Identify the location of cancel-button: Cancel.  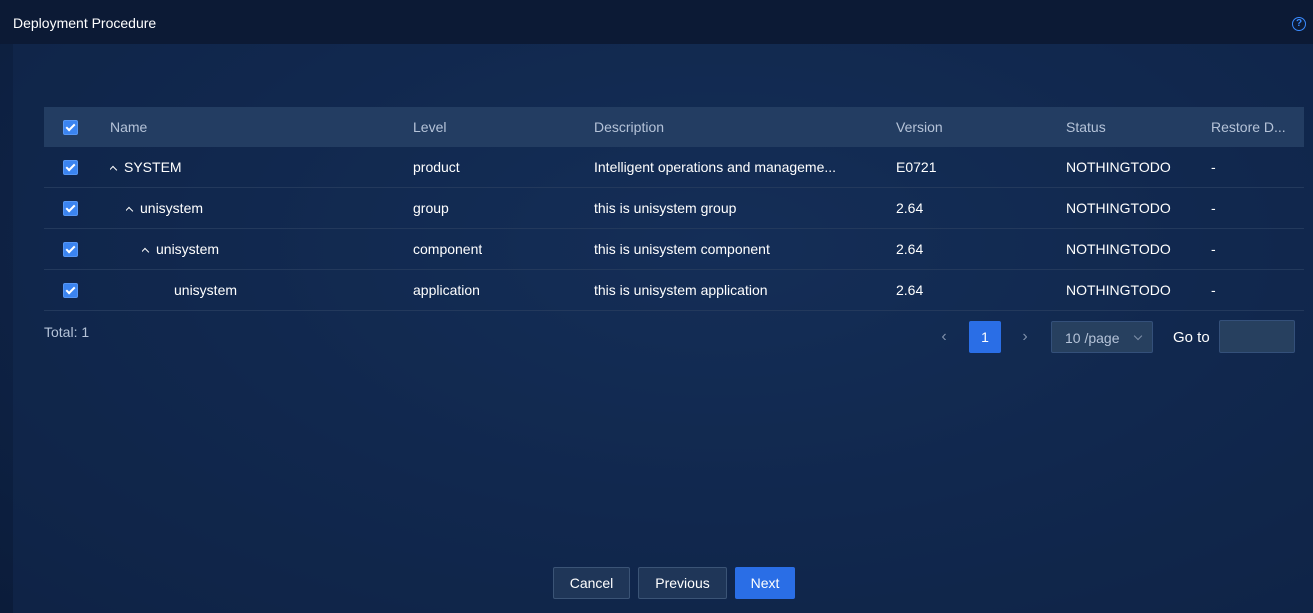
(591, 583).